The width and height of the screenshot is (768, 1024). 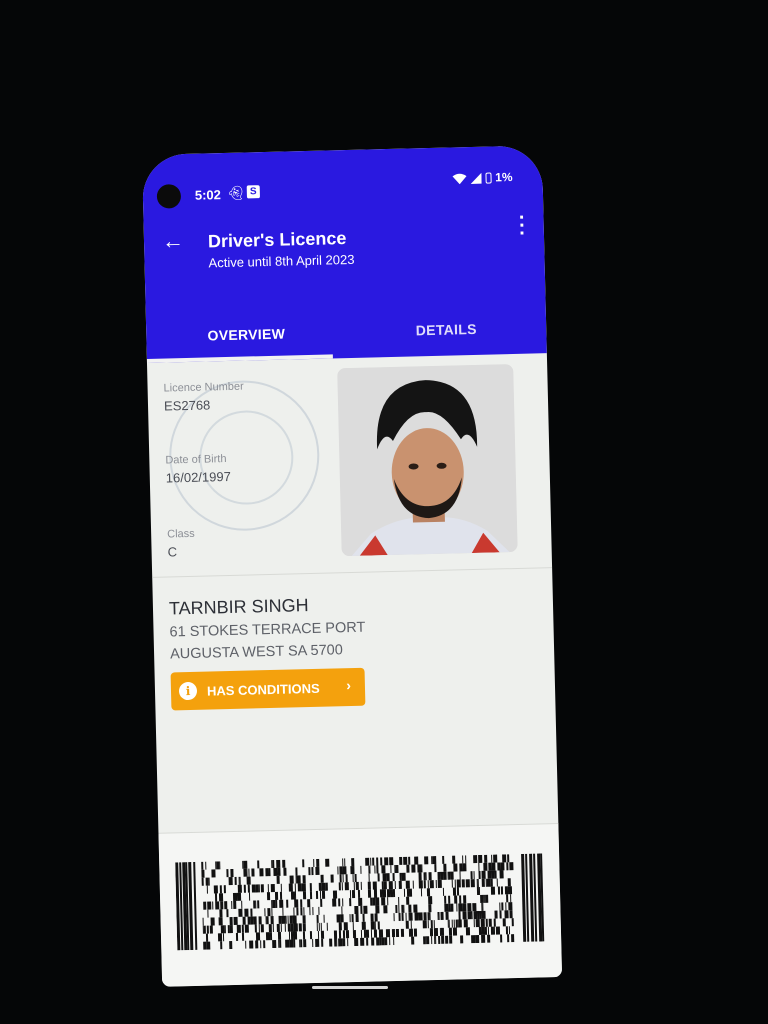 What do you see at coordinates (187, 405) in the screenshot?
I see `licence-number-value: ES2768` at bounding box center [187, 405].